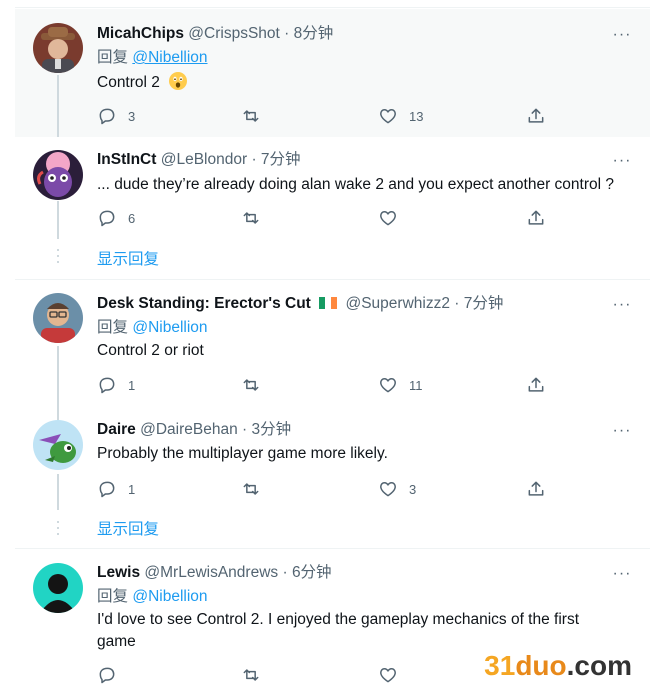  I want to click on irish-flag-emoji, so click(328, 303).